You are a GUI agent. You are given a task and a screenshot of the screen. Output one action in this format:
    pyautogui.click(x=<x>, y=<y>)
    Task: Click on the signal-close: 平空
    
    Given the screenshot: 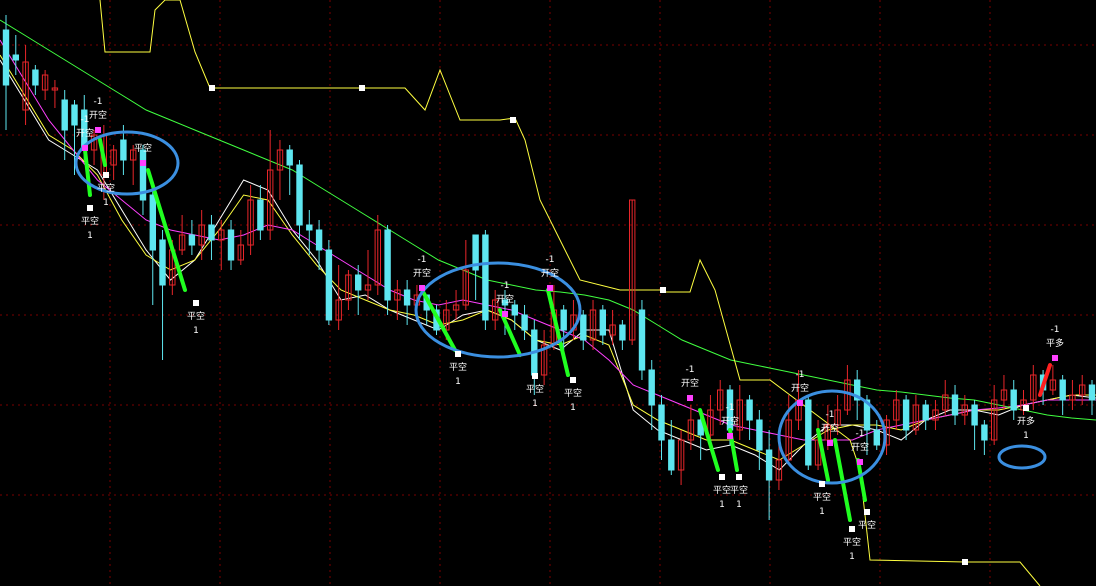 What is the action you would take?
    pyautogui.click(x=867, y=520)
    